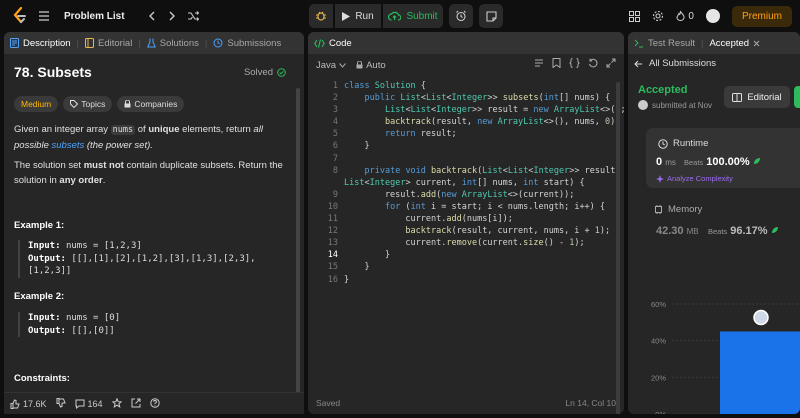 The width and height of the screenshot is (800, 418). Describe the element at coordinates (151, 104) in the screenshot. I see `companies-tag: Companies` at that location.